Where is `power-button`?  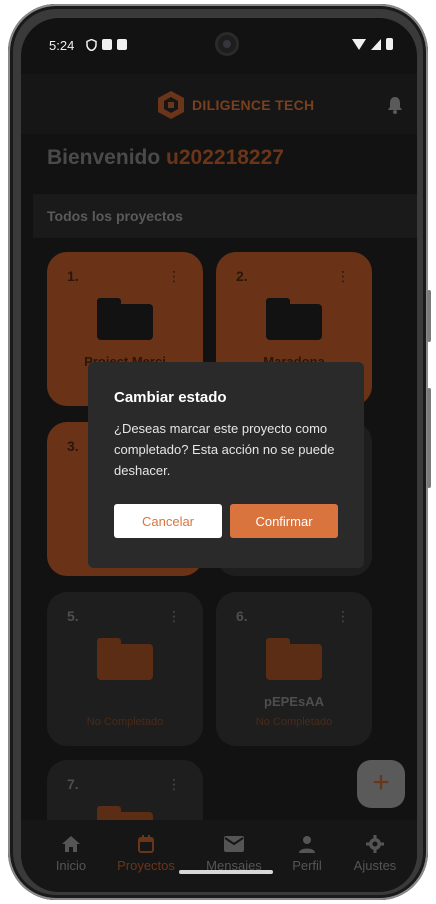 power-button is located at coordinates (429, 316).